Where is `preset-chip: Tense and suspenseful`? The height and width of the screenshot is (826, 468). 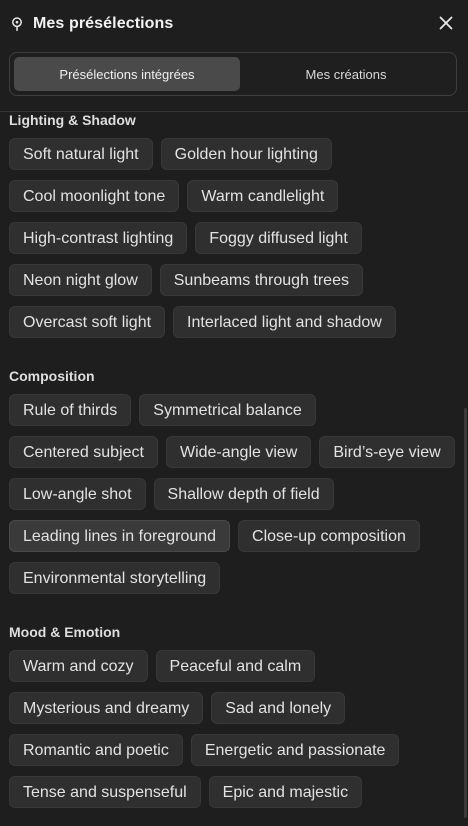 preset-chip: Tense and suspenseful is located at coordinates (105, 792).